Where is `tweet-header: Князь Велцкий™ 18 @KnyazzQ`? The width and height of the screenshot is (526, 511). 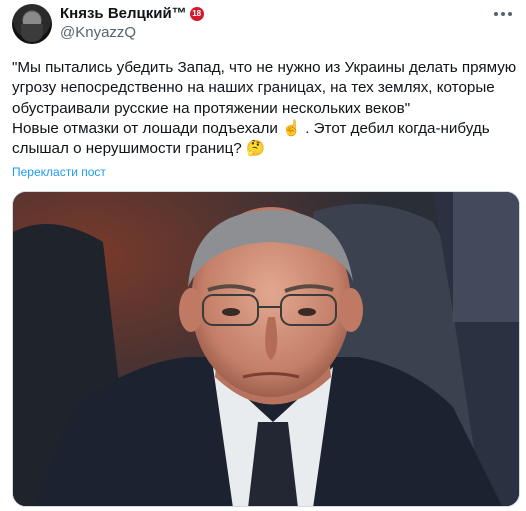
tweet-header: Князь Велцкий™ 18 @KnyazzQ is located at coordinates (132, 24).